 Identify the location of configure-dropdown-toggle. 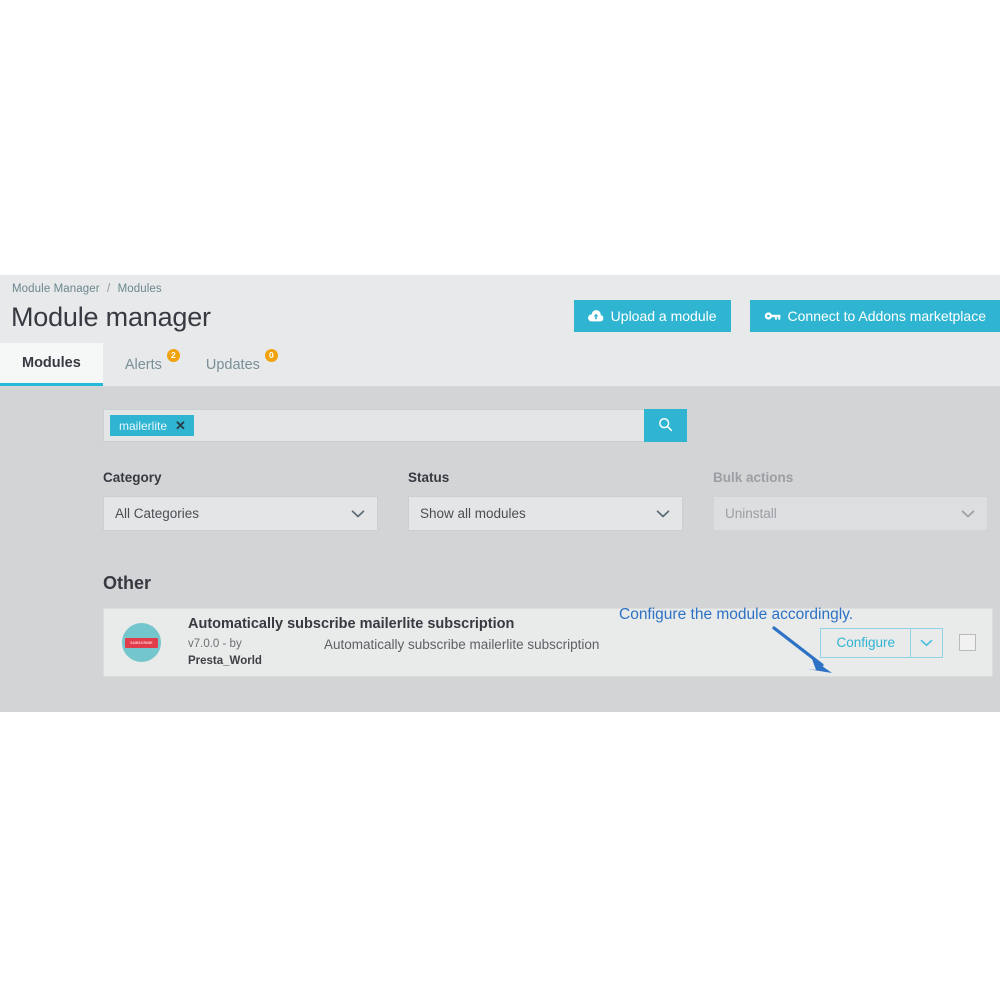
(927, 642).